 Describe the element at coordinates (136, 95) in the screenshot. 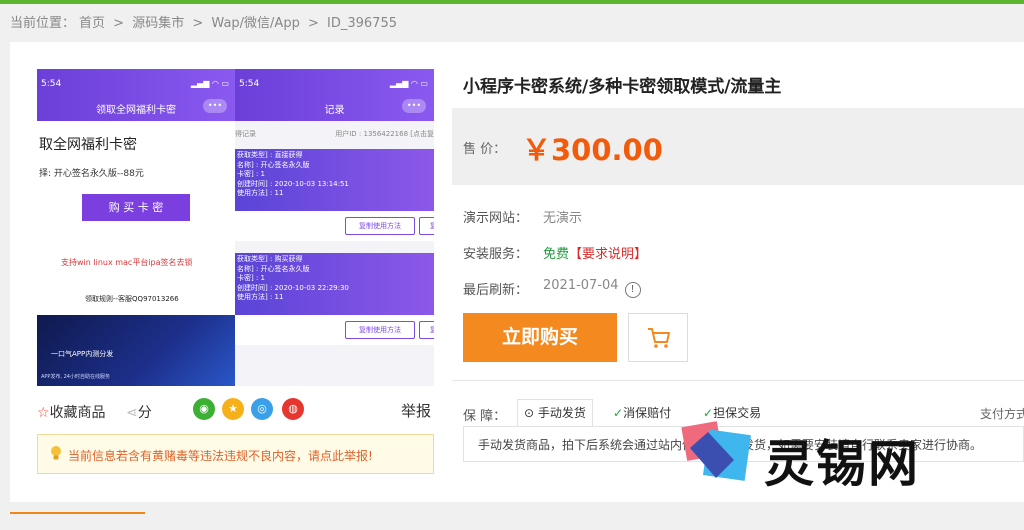

I see `left-phone-header: 5:54 ▂▄▆ ◠ ▭ 领取全网福利卡密 •••` at that location.